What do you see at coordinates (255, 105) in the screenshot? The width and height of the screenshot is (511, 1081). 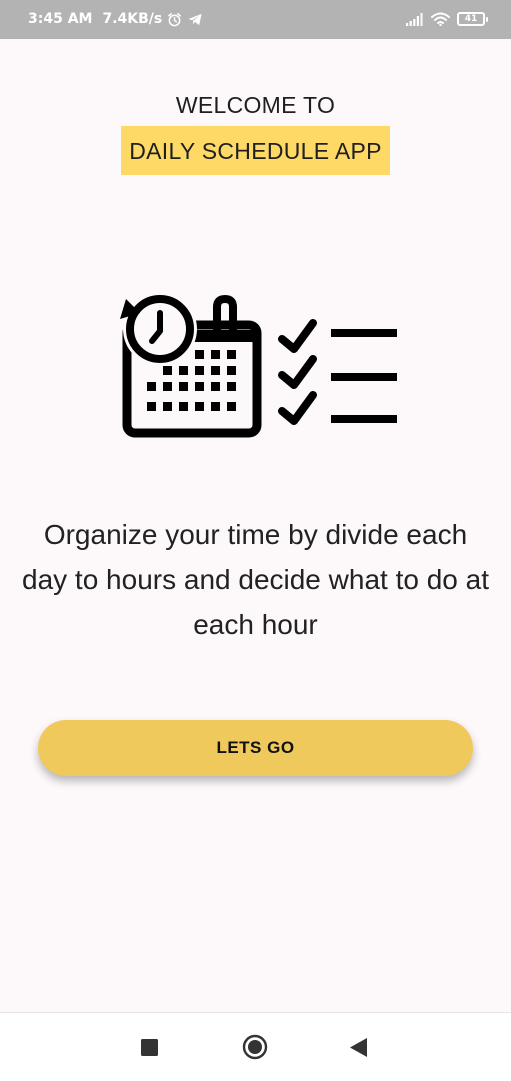 I see `welcome-text: WELCOME TO` at bounding box center [255, 105].